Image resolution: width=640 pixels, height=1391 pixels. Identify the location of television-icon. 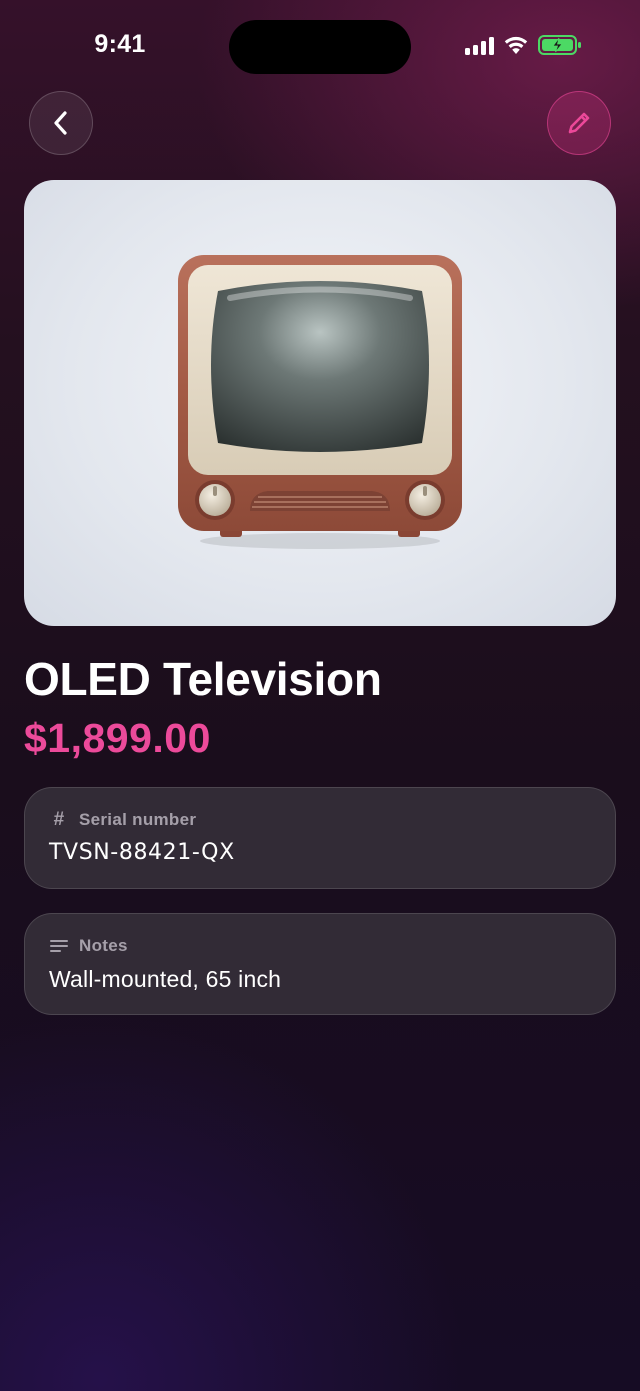
(320, 402).